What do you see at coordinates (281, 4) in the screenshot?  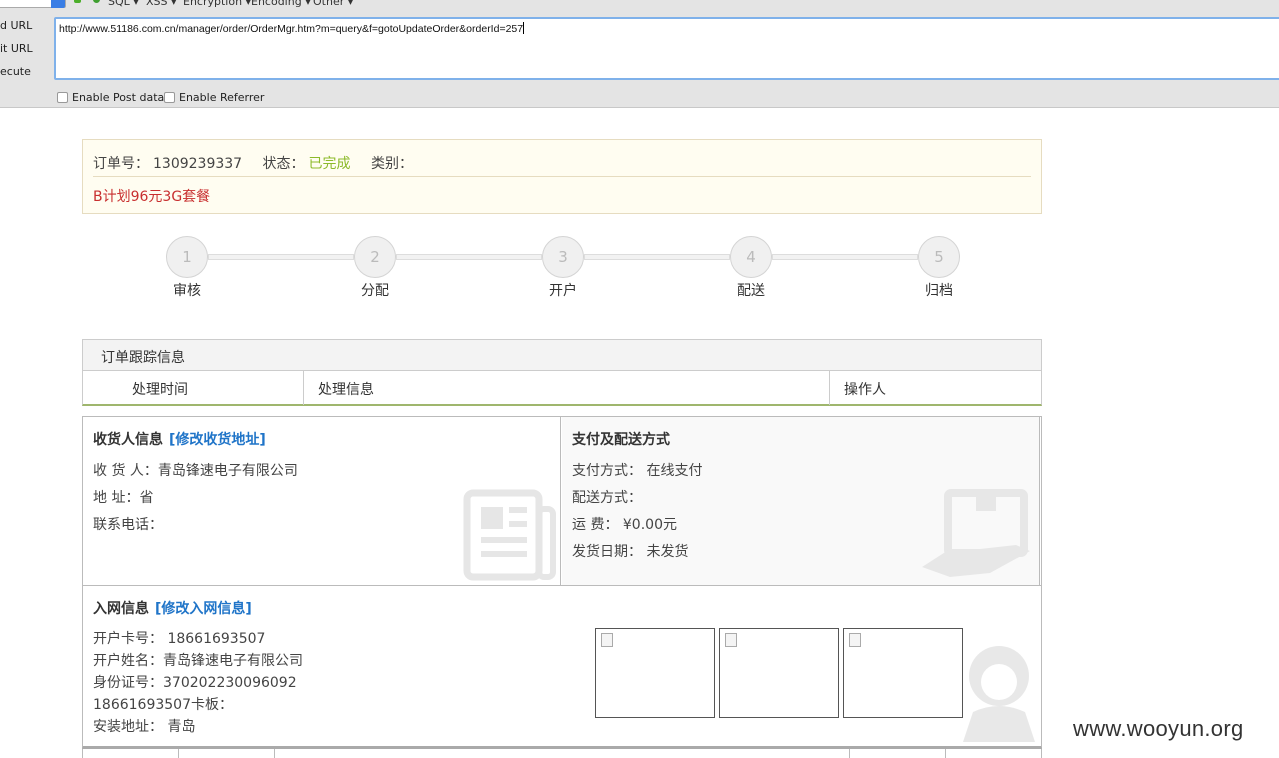 I see `menu-encoding: Encoding ▾` at bounding box center [281, 4].